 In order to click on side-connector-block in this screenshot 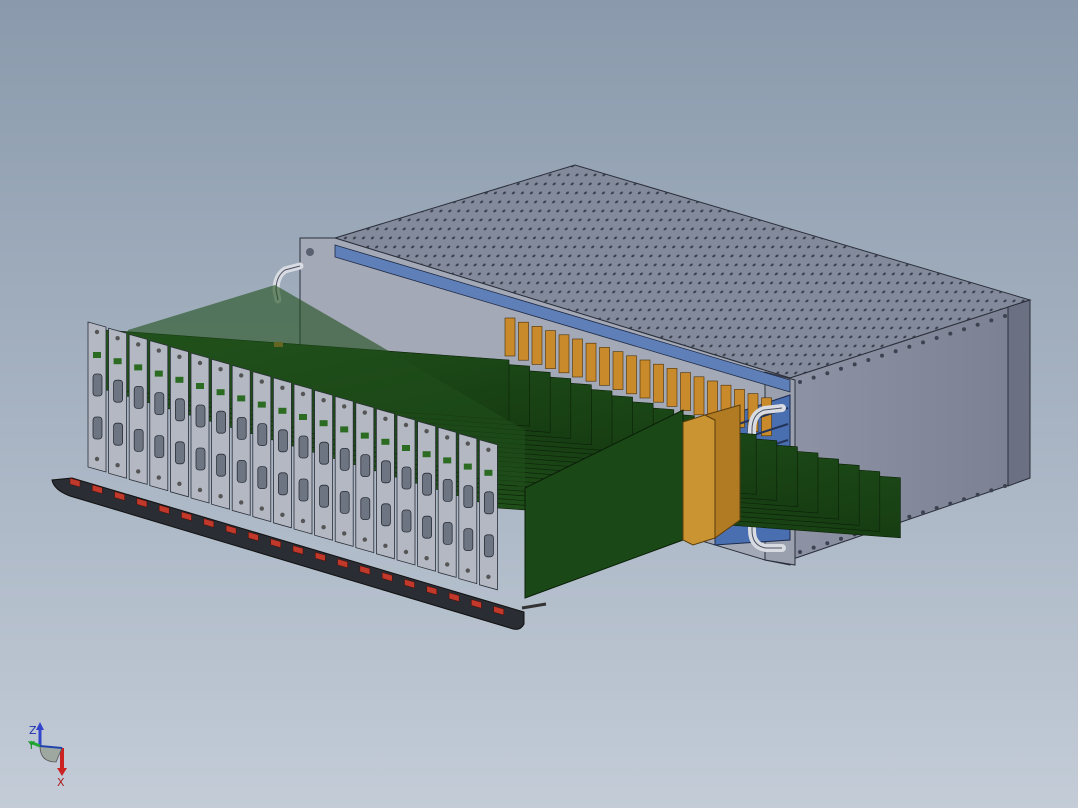, I will do `click(711, 475)`.